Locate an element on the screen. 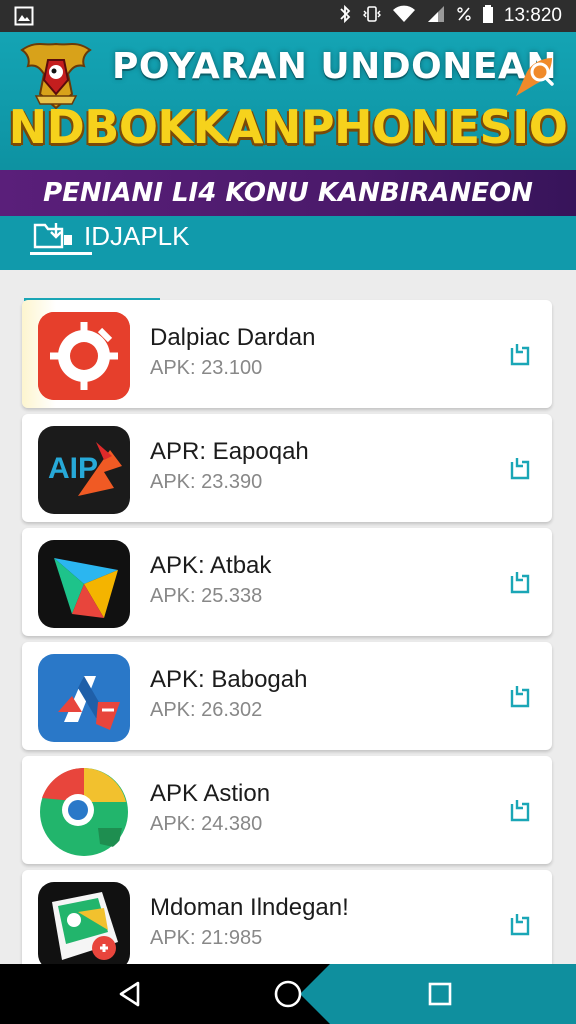  search-icon is located at coordinates (534, 76).